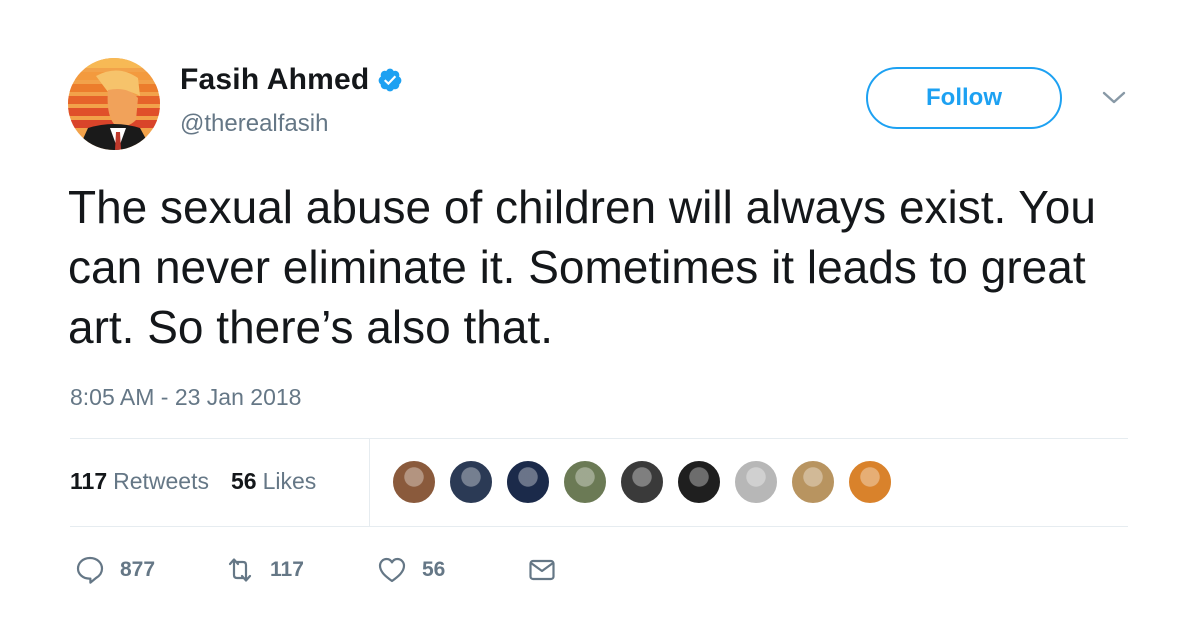 The height and width of the screenshot is (638, 1200). Describe the element at coordinates (1114, 98) in the screenshot. I see `chevron-down-icon` at that location.